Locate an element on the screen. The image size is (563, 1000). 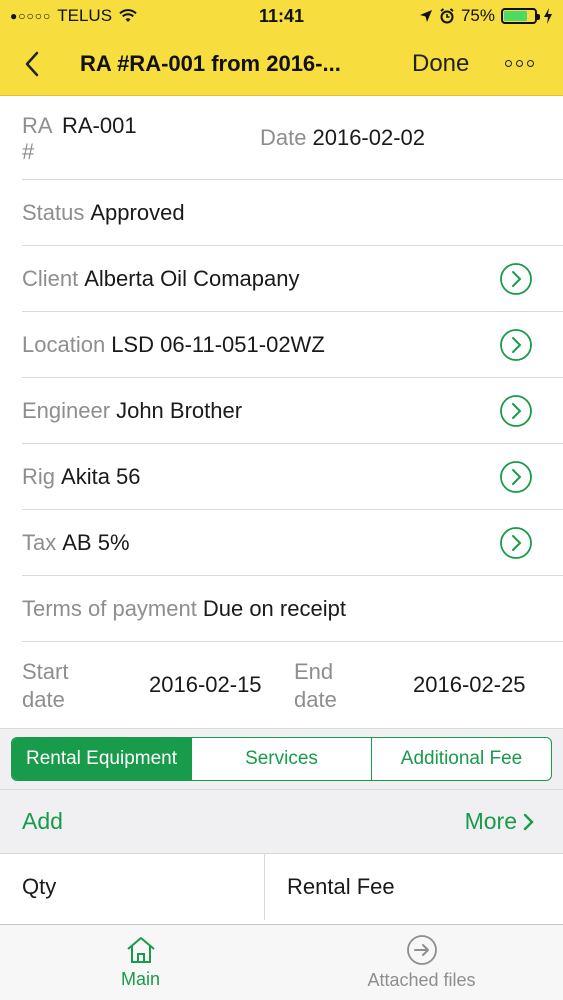
tax-label: Tax is located at coordinates (39, 542).